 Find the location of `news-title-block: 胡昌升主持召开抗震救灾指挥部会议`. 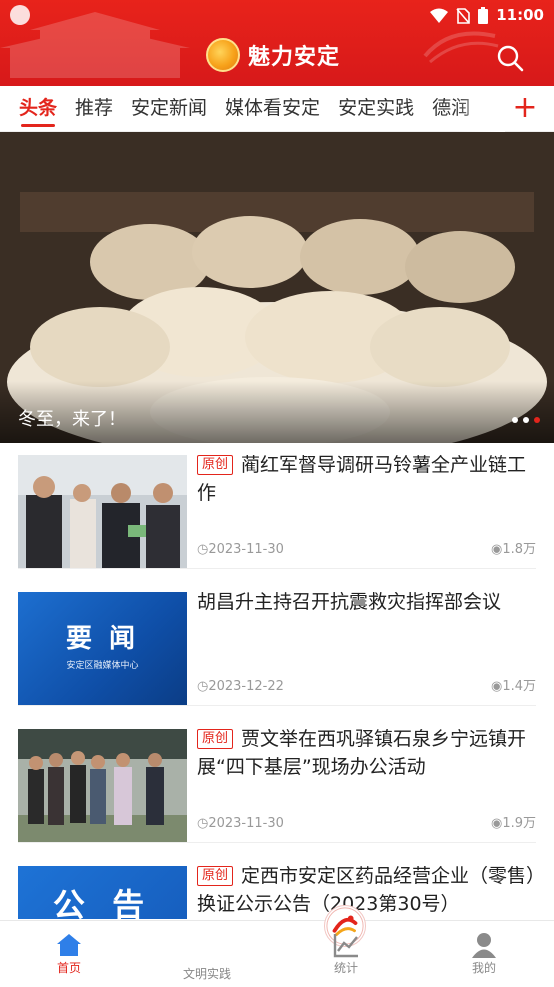

news-title-block: 胡昌升主持召开抗震救灾指挥部会议 is located at coordinates (366, 602).